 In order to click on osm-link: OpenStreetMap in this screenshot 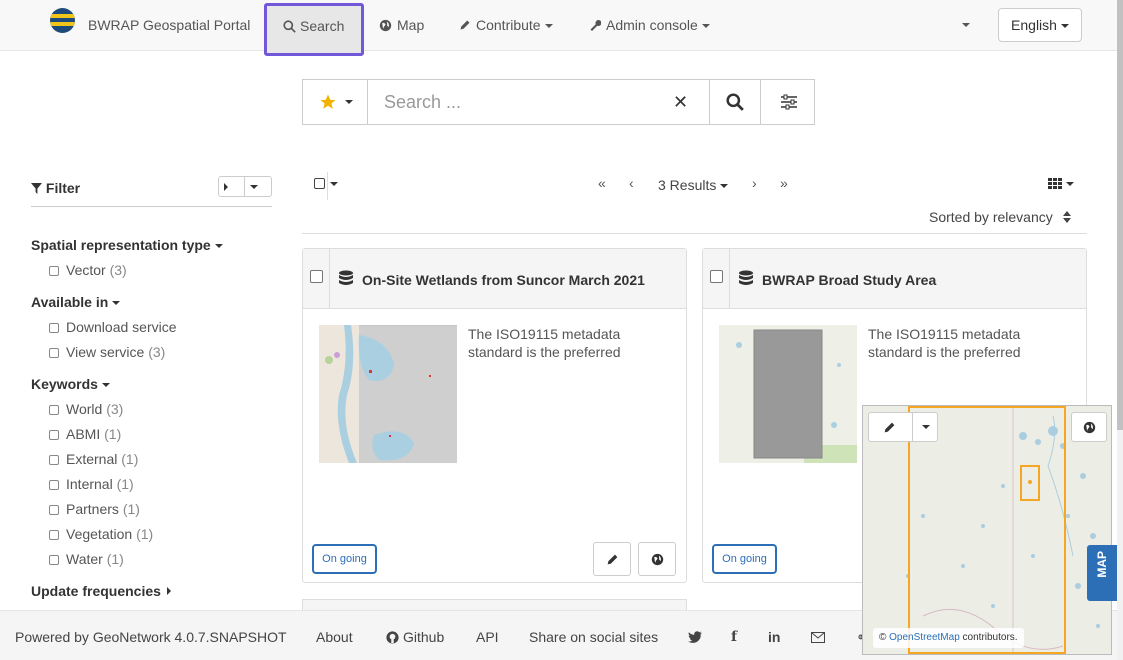, I will do `click(924, 637)`.